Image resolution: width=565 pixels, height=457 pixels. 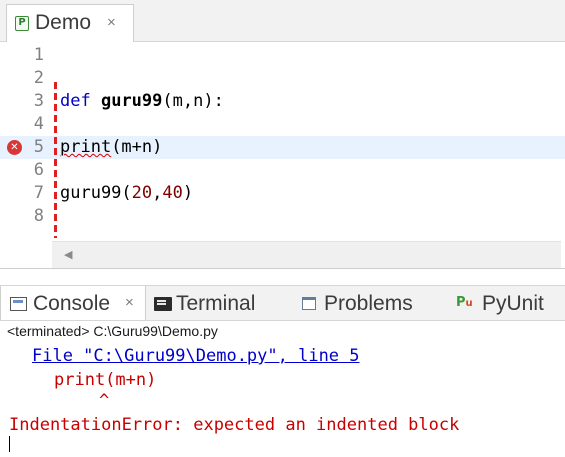 I want to click on traceback-code-line: print(m+n), so click(x=105, y=380).